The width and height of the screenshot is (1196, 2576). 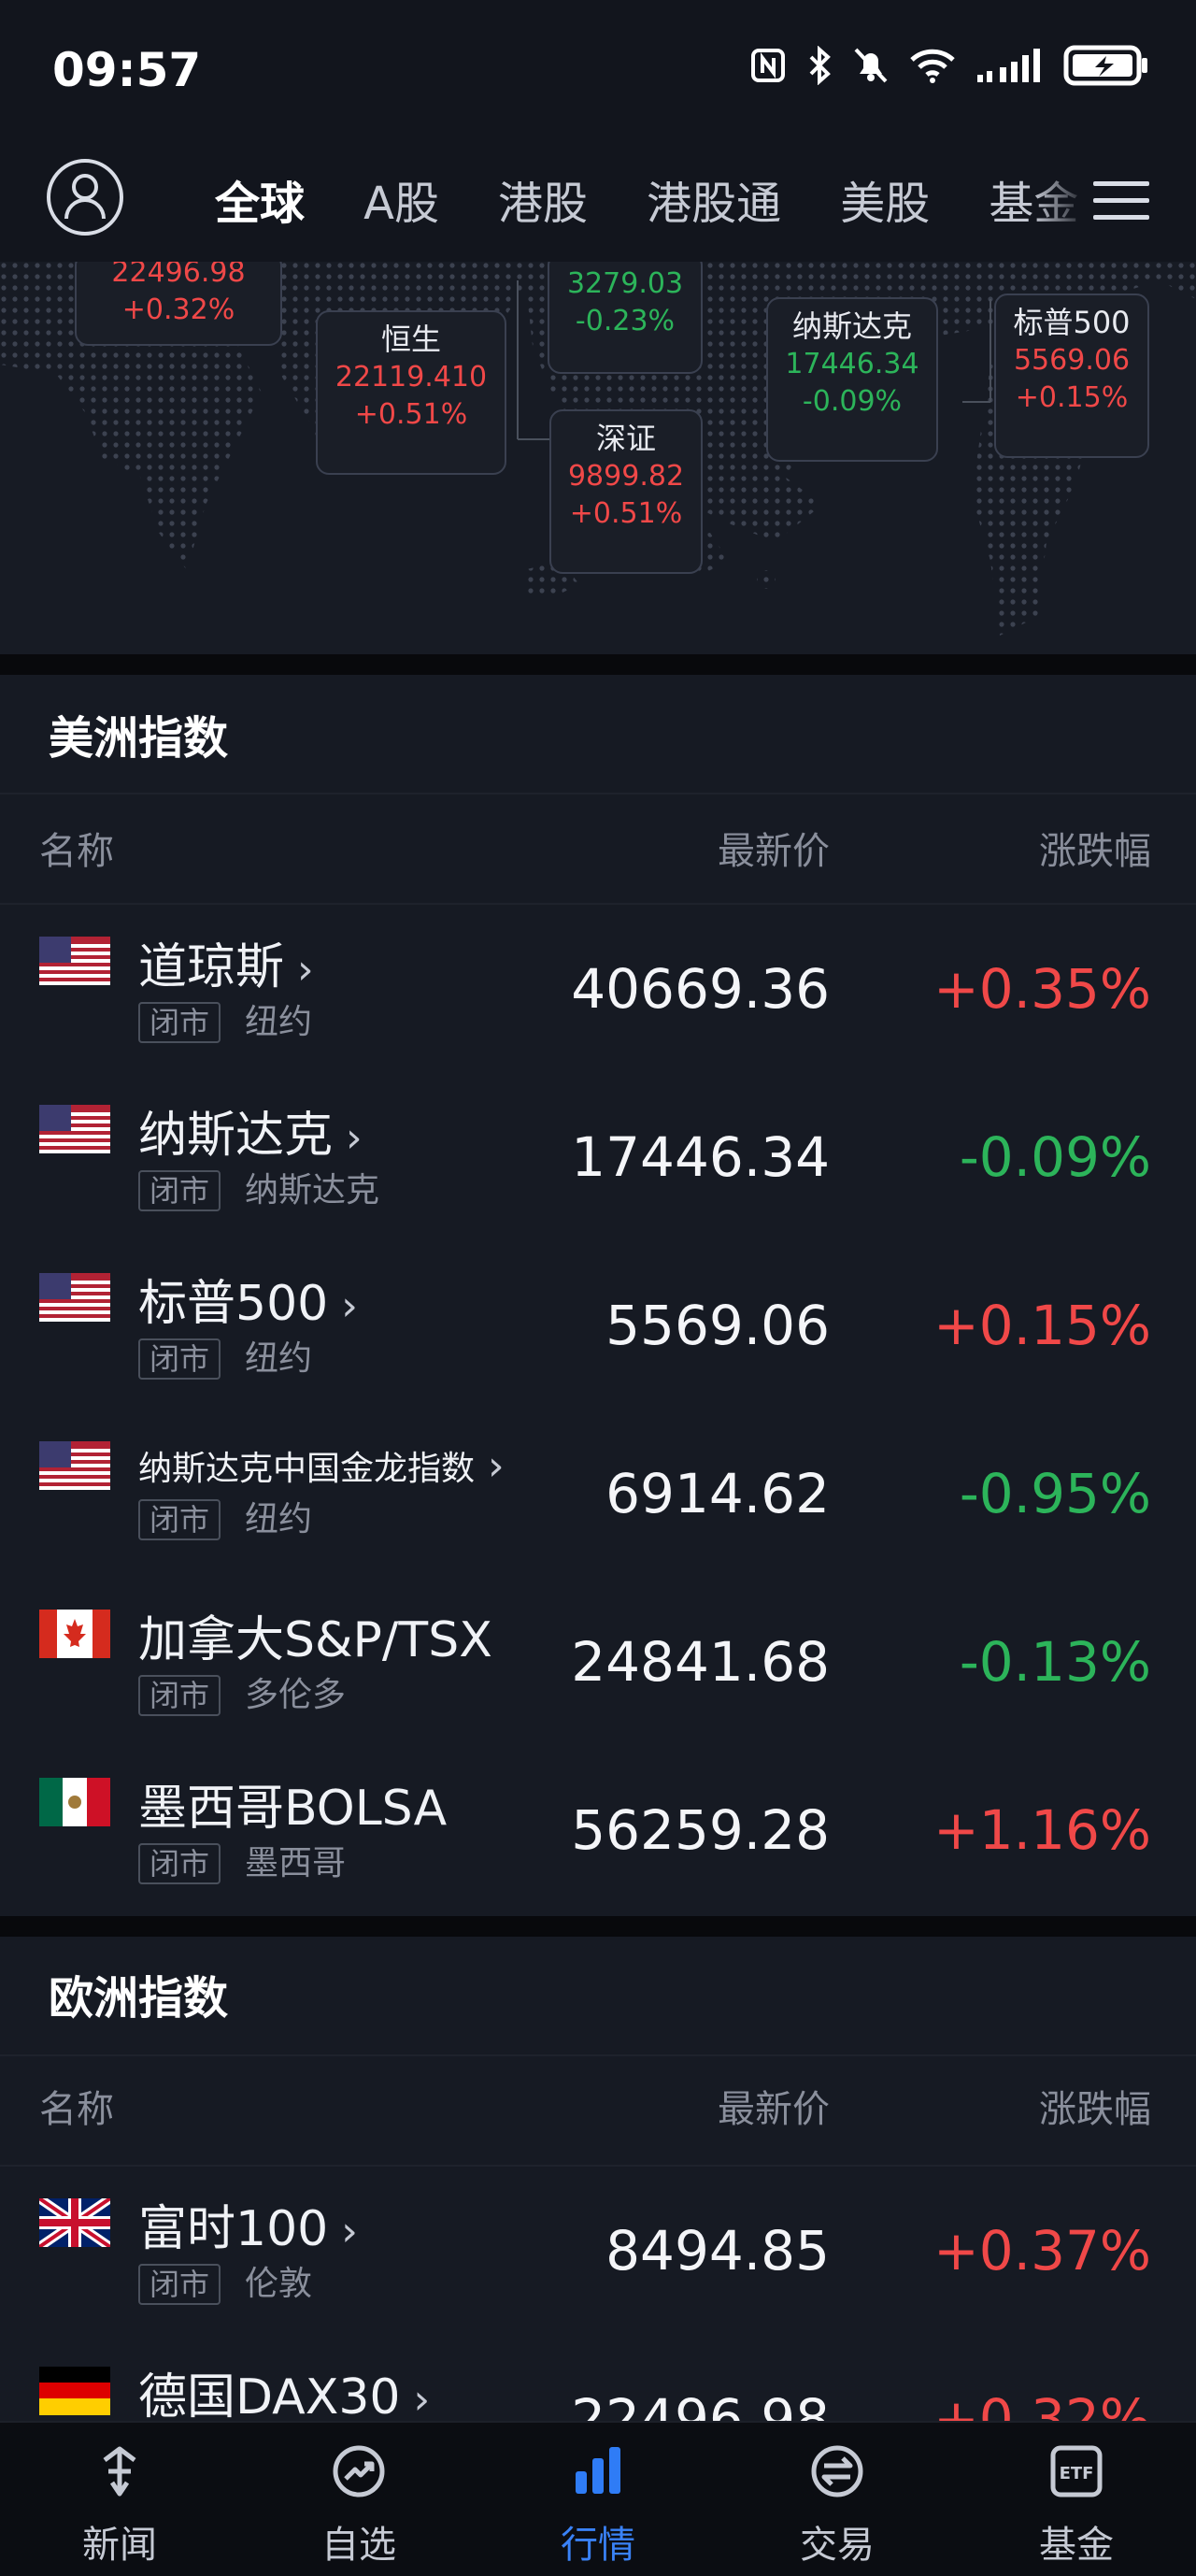 What do you see at coordinates (625, 321) in the screenshot?
I see `map-card-change: -0.23%` at bounding box center [625, 321].